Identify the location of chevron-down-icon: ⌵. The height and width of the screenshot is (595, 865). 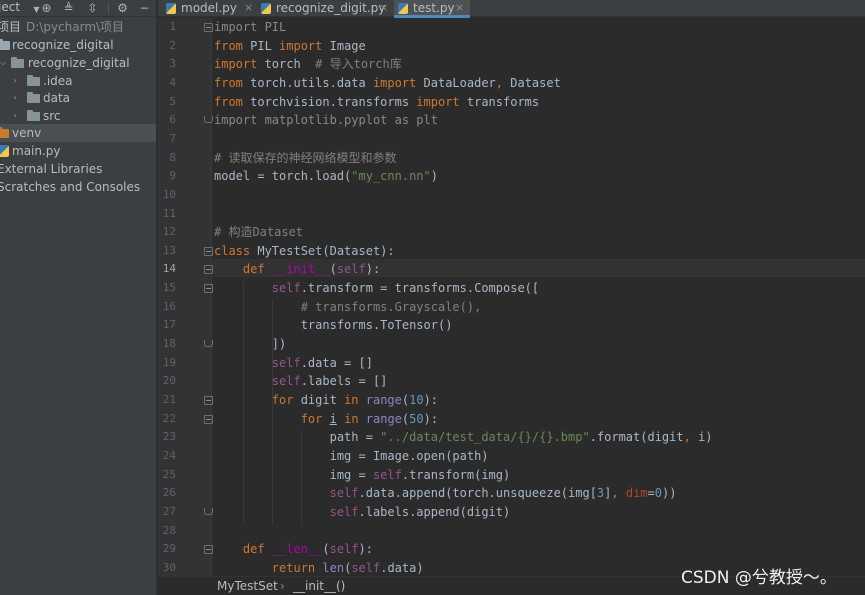
(4, 63).